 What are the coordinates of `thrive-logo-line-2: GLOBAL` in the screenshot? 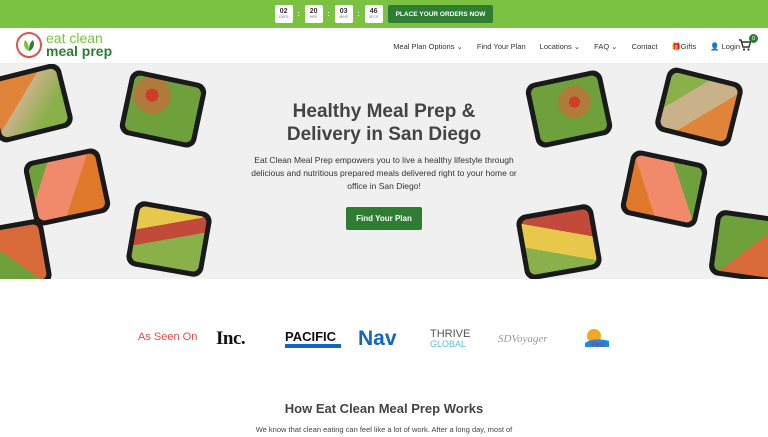 It's located at (448, 344).